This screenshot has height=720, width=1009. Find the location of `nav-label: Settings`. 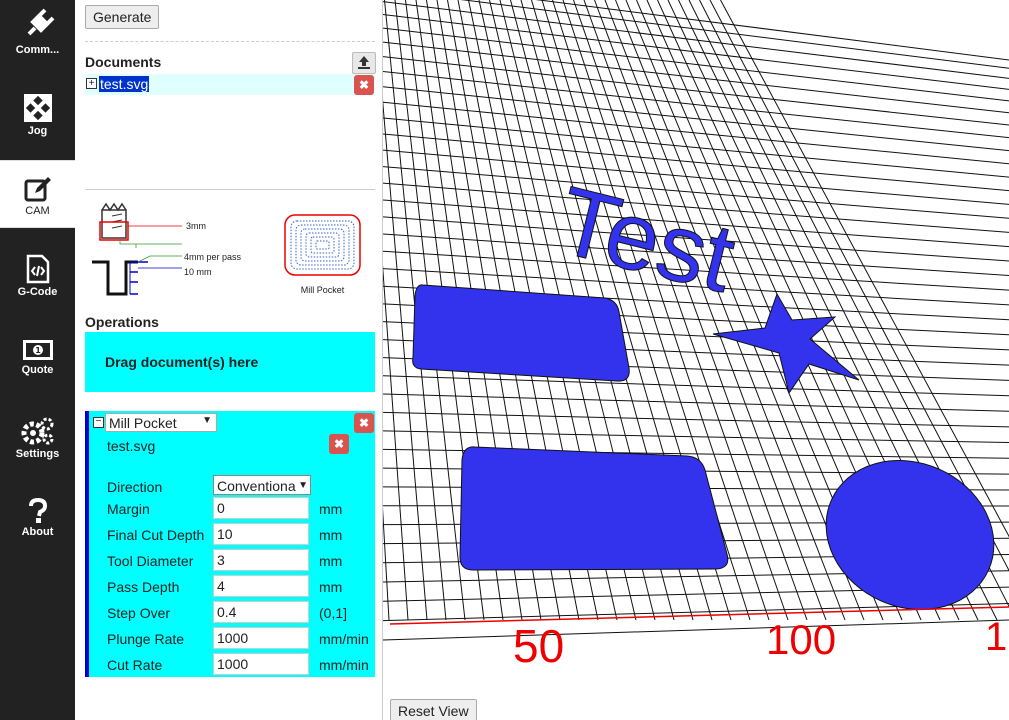

nav-label: Settings is located at coordinates (37, 454).